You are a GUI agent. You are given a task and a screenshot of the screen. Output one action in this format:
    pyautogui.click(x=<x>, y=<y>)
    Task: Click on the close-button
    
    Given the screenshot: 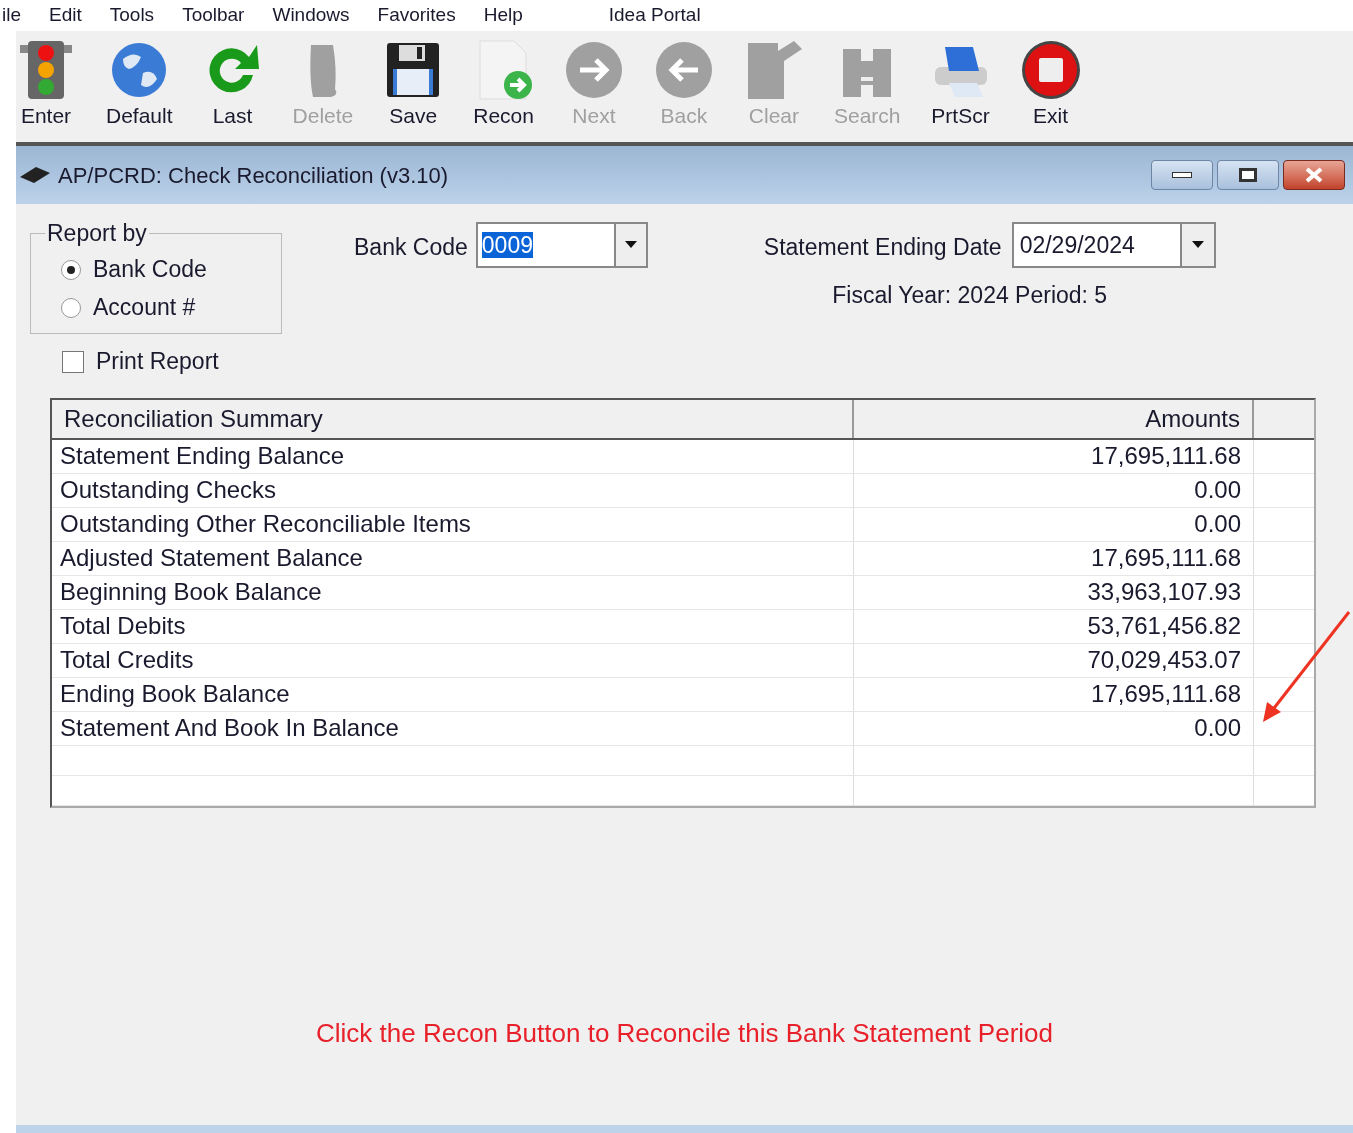 What is the action you would take?
    pyautogui.click(x=1314, y=175)
    